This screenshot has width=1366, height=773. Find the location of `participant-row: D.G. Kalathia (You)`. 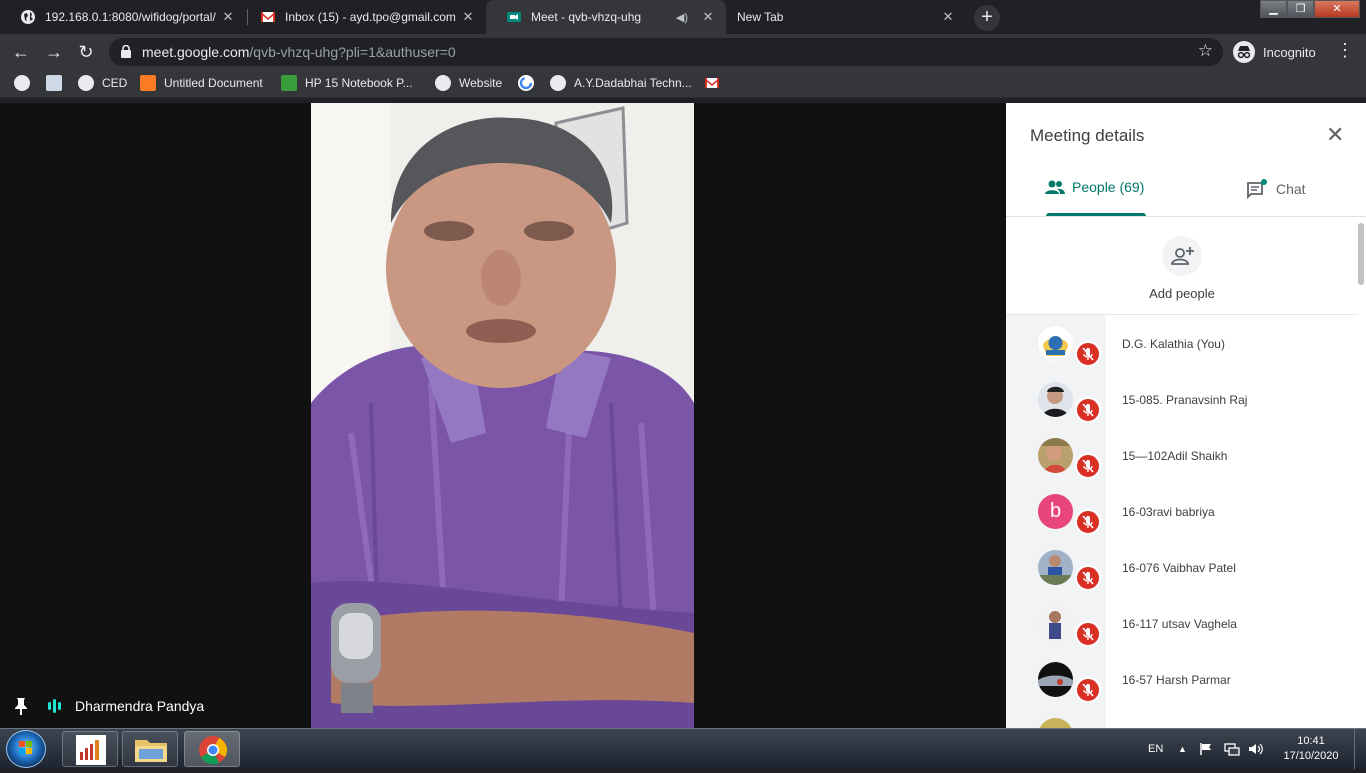

participant-row: D.G. Kalathia (You) is located at coordinates (1182, 343).